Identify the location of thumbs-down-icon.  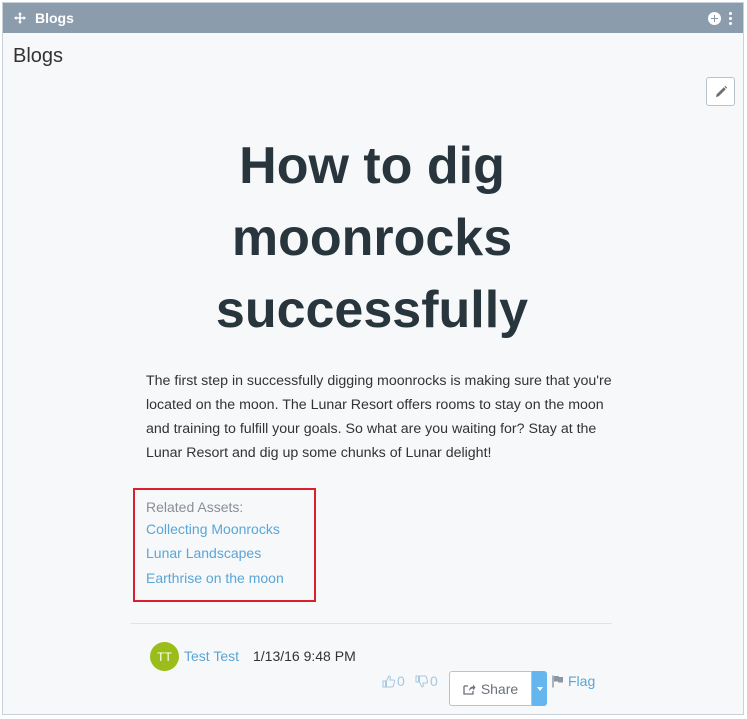
(421, 681).